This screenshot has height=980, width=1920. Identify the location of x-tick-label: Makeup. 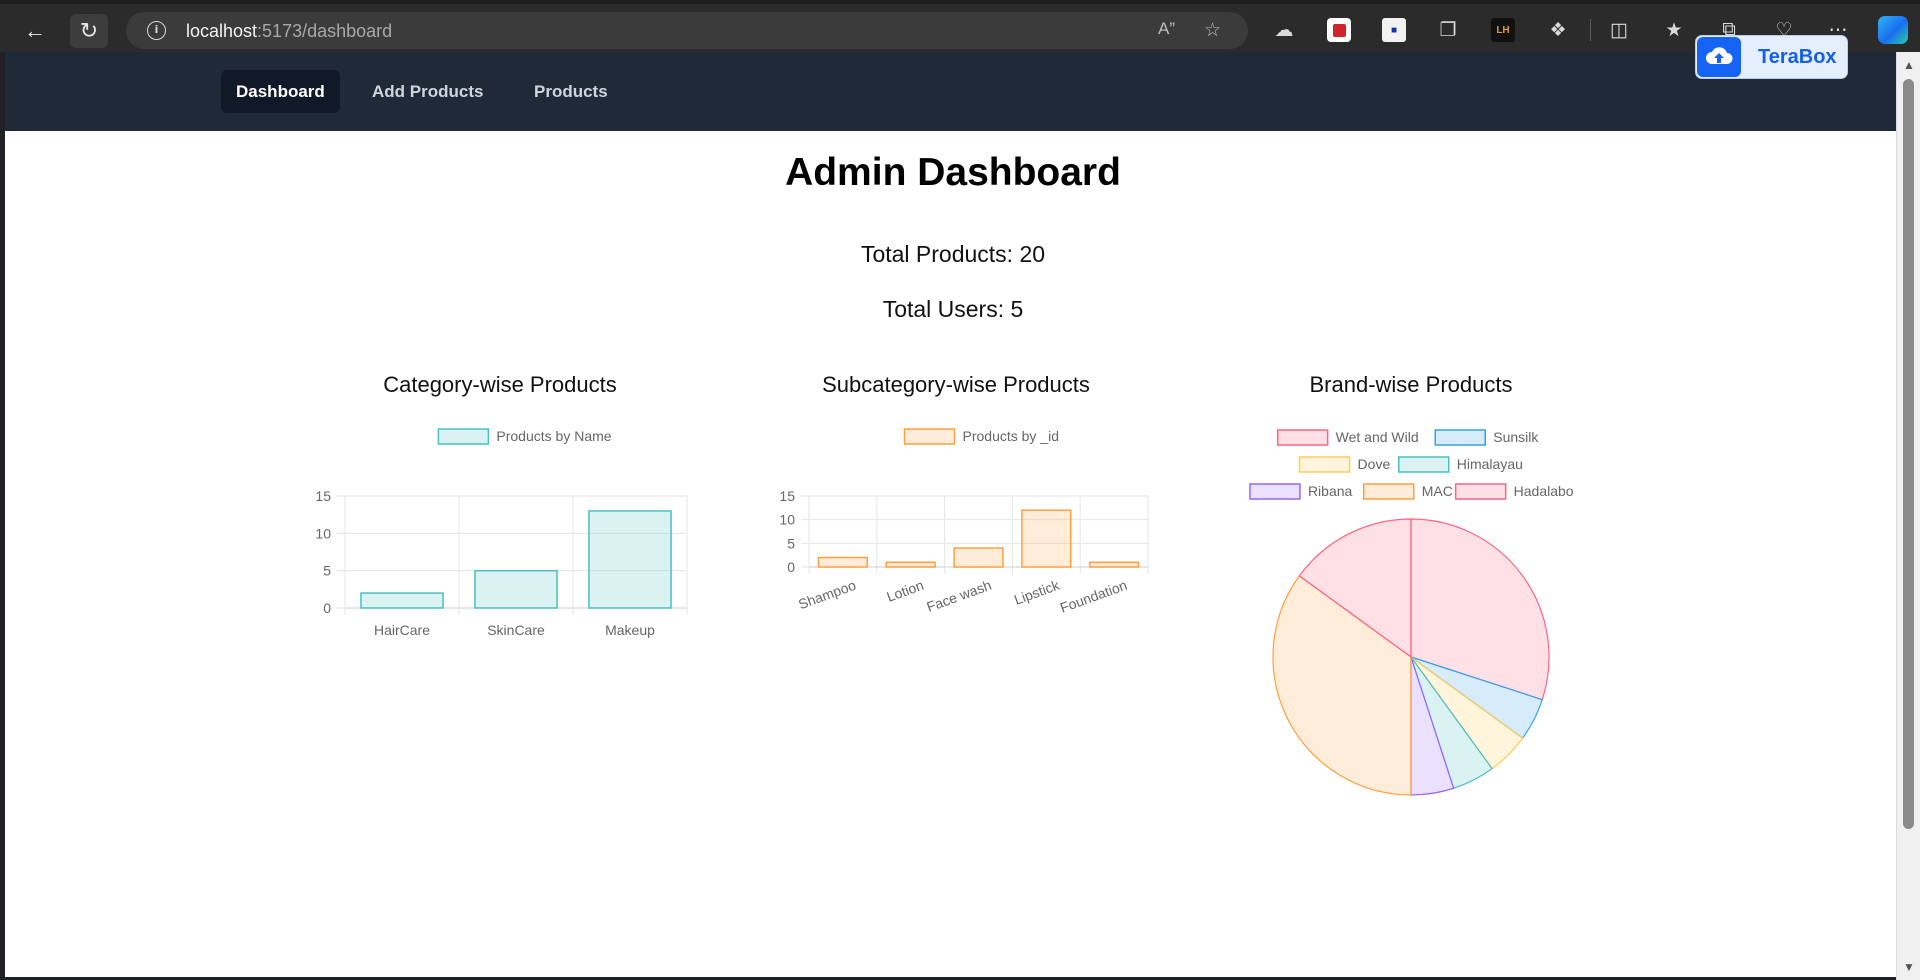
(630, 630).